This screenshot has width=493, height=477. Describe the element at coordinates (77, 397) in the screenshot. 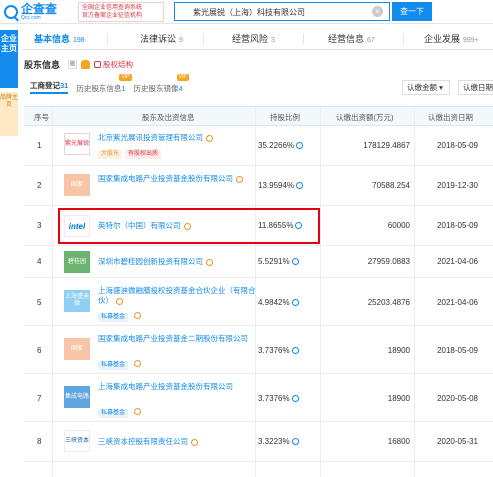

I see `company-logo: 集成电路` at that location.